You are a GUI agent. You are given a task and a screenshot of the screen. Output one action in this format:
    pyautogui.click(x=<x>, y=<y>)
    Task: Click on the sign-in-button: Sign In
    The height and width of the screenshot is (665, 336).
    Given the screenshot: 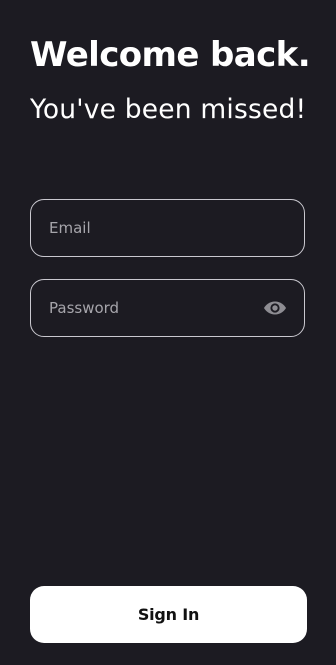 What is the action you would take?
    pyautogui.click(x=168, y=614)
    